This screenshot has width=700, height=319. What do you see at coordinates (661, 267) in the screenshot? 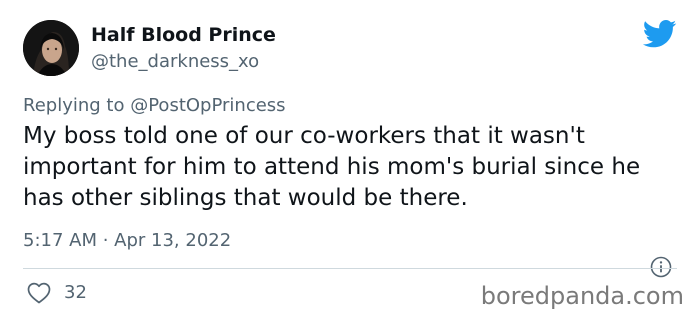
I see `info-icon` at bounding box center [661, 267].